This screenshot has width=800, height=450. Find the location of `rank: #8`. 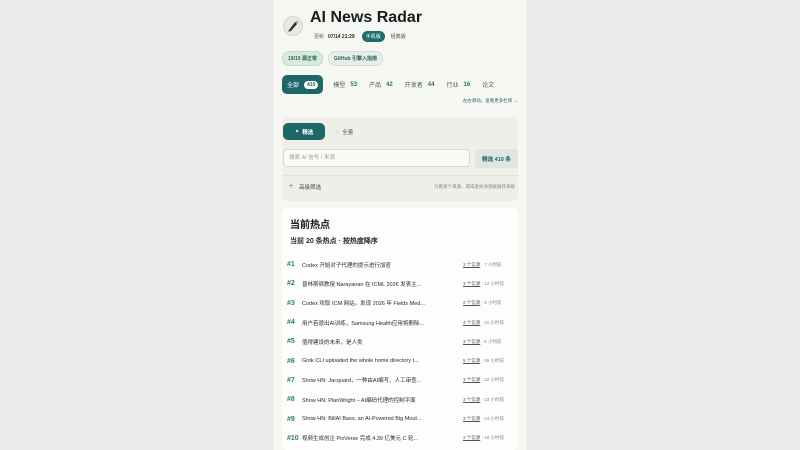

rank: #8 is located at coordinates (291, 400).